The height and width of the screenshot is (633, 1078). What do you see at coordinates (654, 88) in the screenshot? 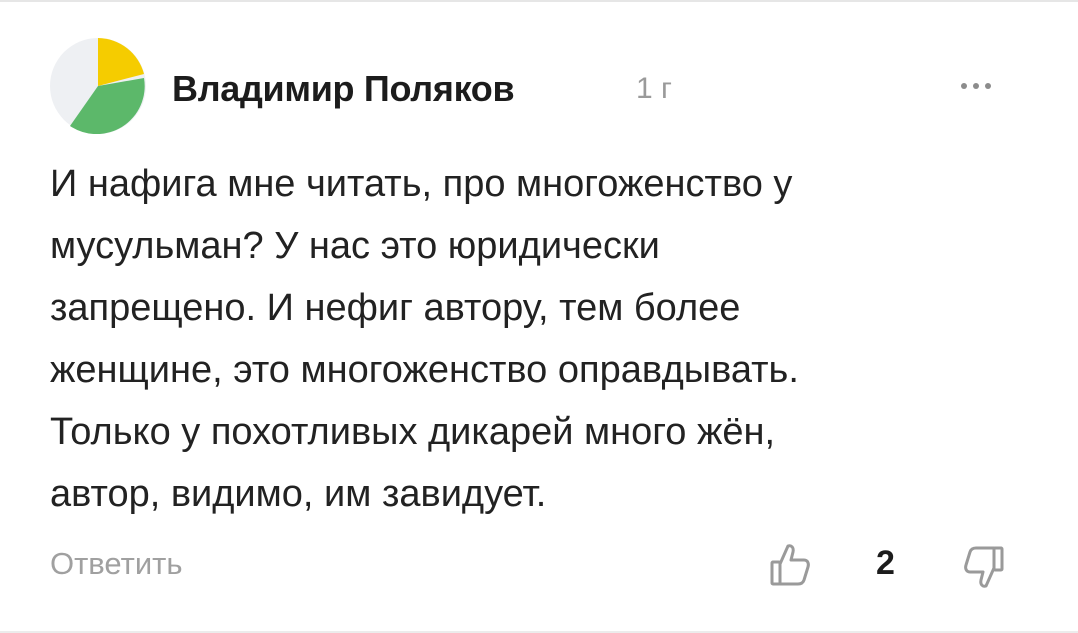
I see `comment-time: 1 г` at bounding box center [654, 88].